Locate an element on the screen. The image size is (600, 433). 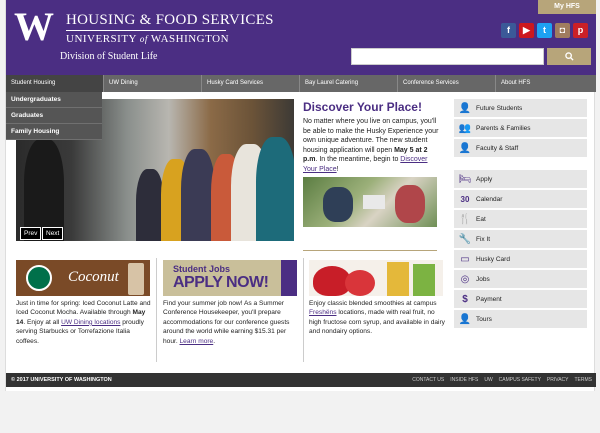
card-icon: ▭ is located at coordinates (465, 259).